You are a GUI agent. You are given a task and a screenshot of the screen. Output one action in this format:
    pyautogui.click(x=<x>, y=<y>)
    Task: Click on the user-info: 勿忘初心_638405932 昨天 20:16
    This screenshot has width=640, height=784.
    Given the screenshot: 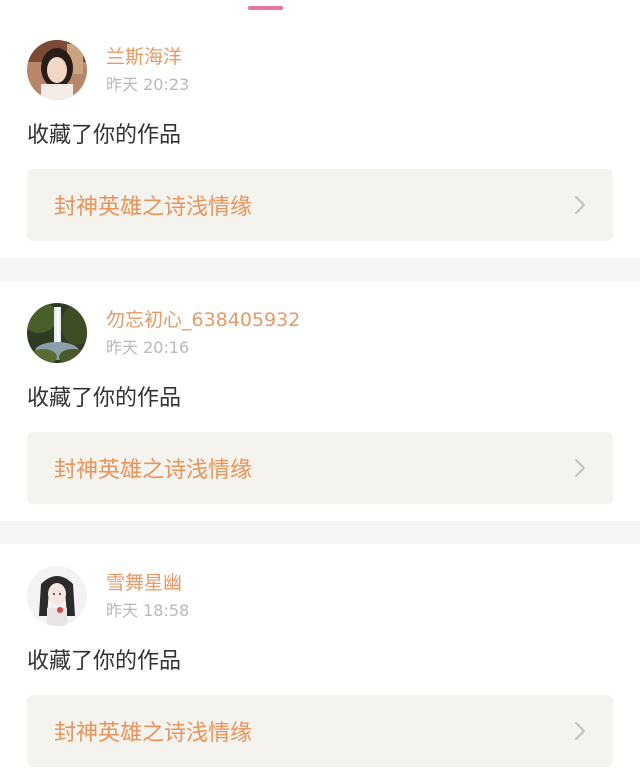 What is the action you would take?
    pyautogui.click(x=203, y=333)
    